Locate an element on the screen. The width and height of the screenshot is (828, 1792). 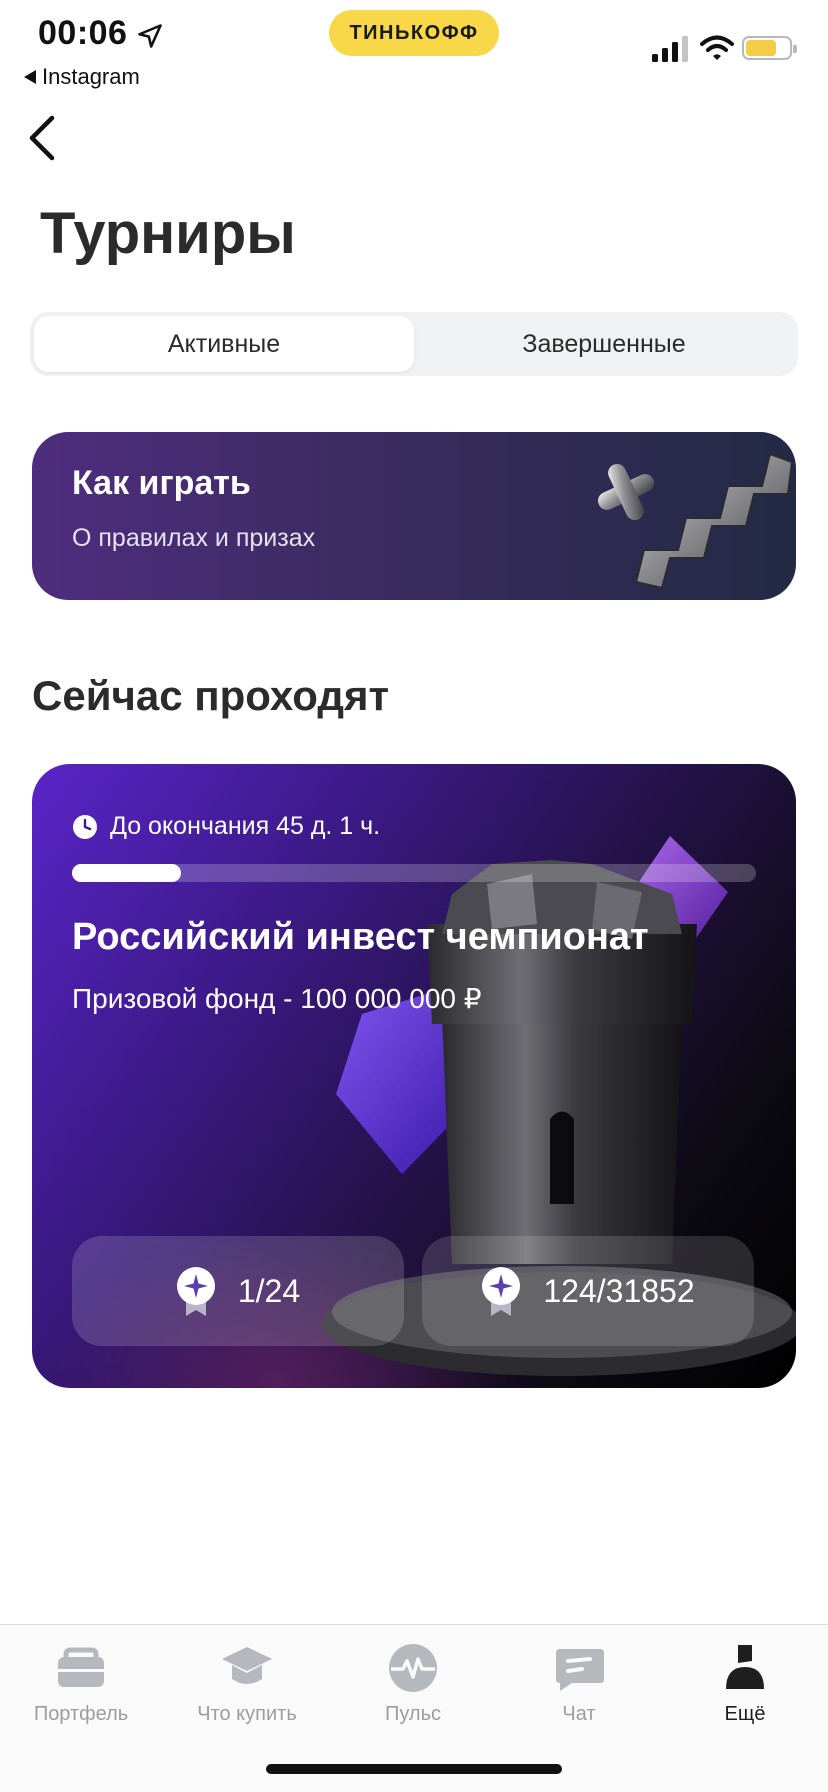
stat-place-value: 1/24 is located at coordinates (269, 1290).